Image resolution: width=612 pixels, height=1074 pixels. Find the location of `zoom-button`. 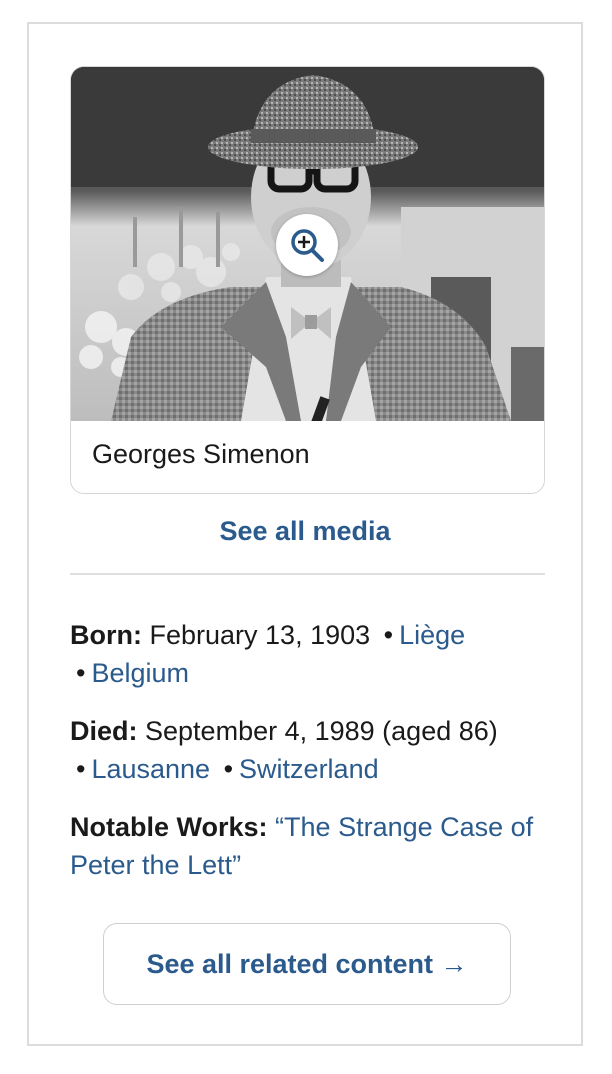

zoom-button is located at coordinates (307, 245).